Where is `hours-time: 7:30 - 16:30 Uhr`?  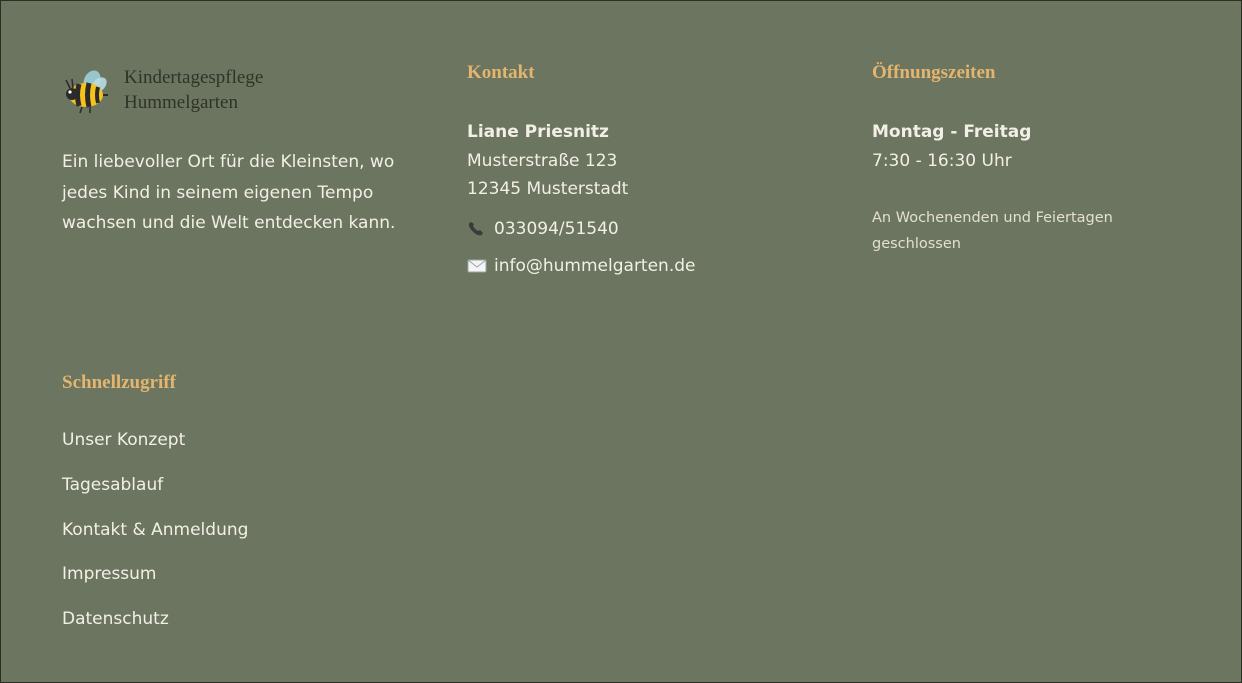 hours-time: 7:30 - 16:30 Uhr is located at coordinates (942, 160).